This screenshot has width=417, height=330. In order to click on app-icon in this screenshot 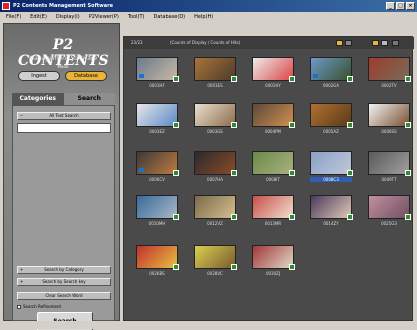, I will do `click(6, 6)`.